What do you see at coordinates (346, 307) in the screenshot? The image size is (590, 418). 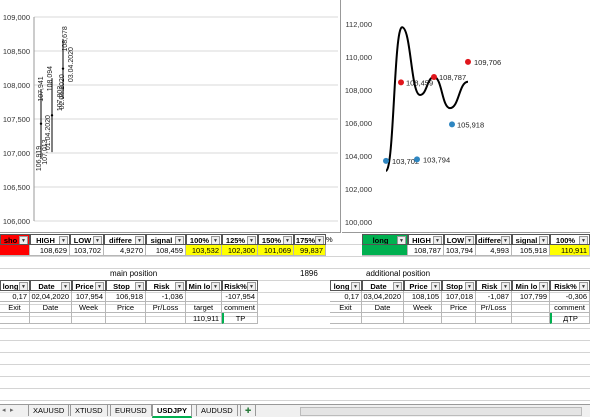 I see `add-sub-exit: Exit` at bounding box center [346, 307].